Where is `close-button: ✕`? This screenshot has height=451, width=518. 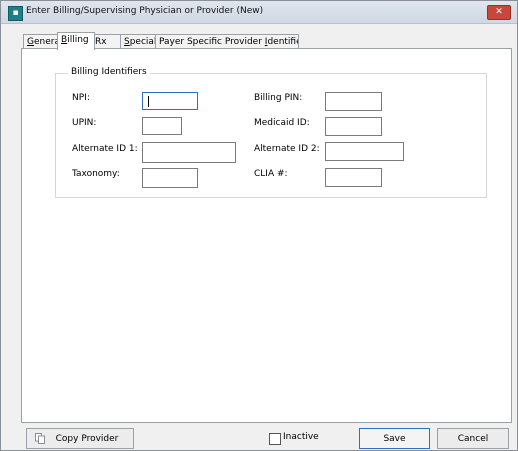 close-button: ✕ is located at coordinates (499, 12).